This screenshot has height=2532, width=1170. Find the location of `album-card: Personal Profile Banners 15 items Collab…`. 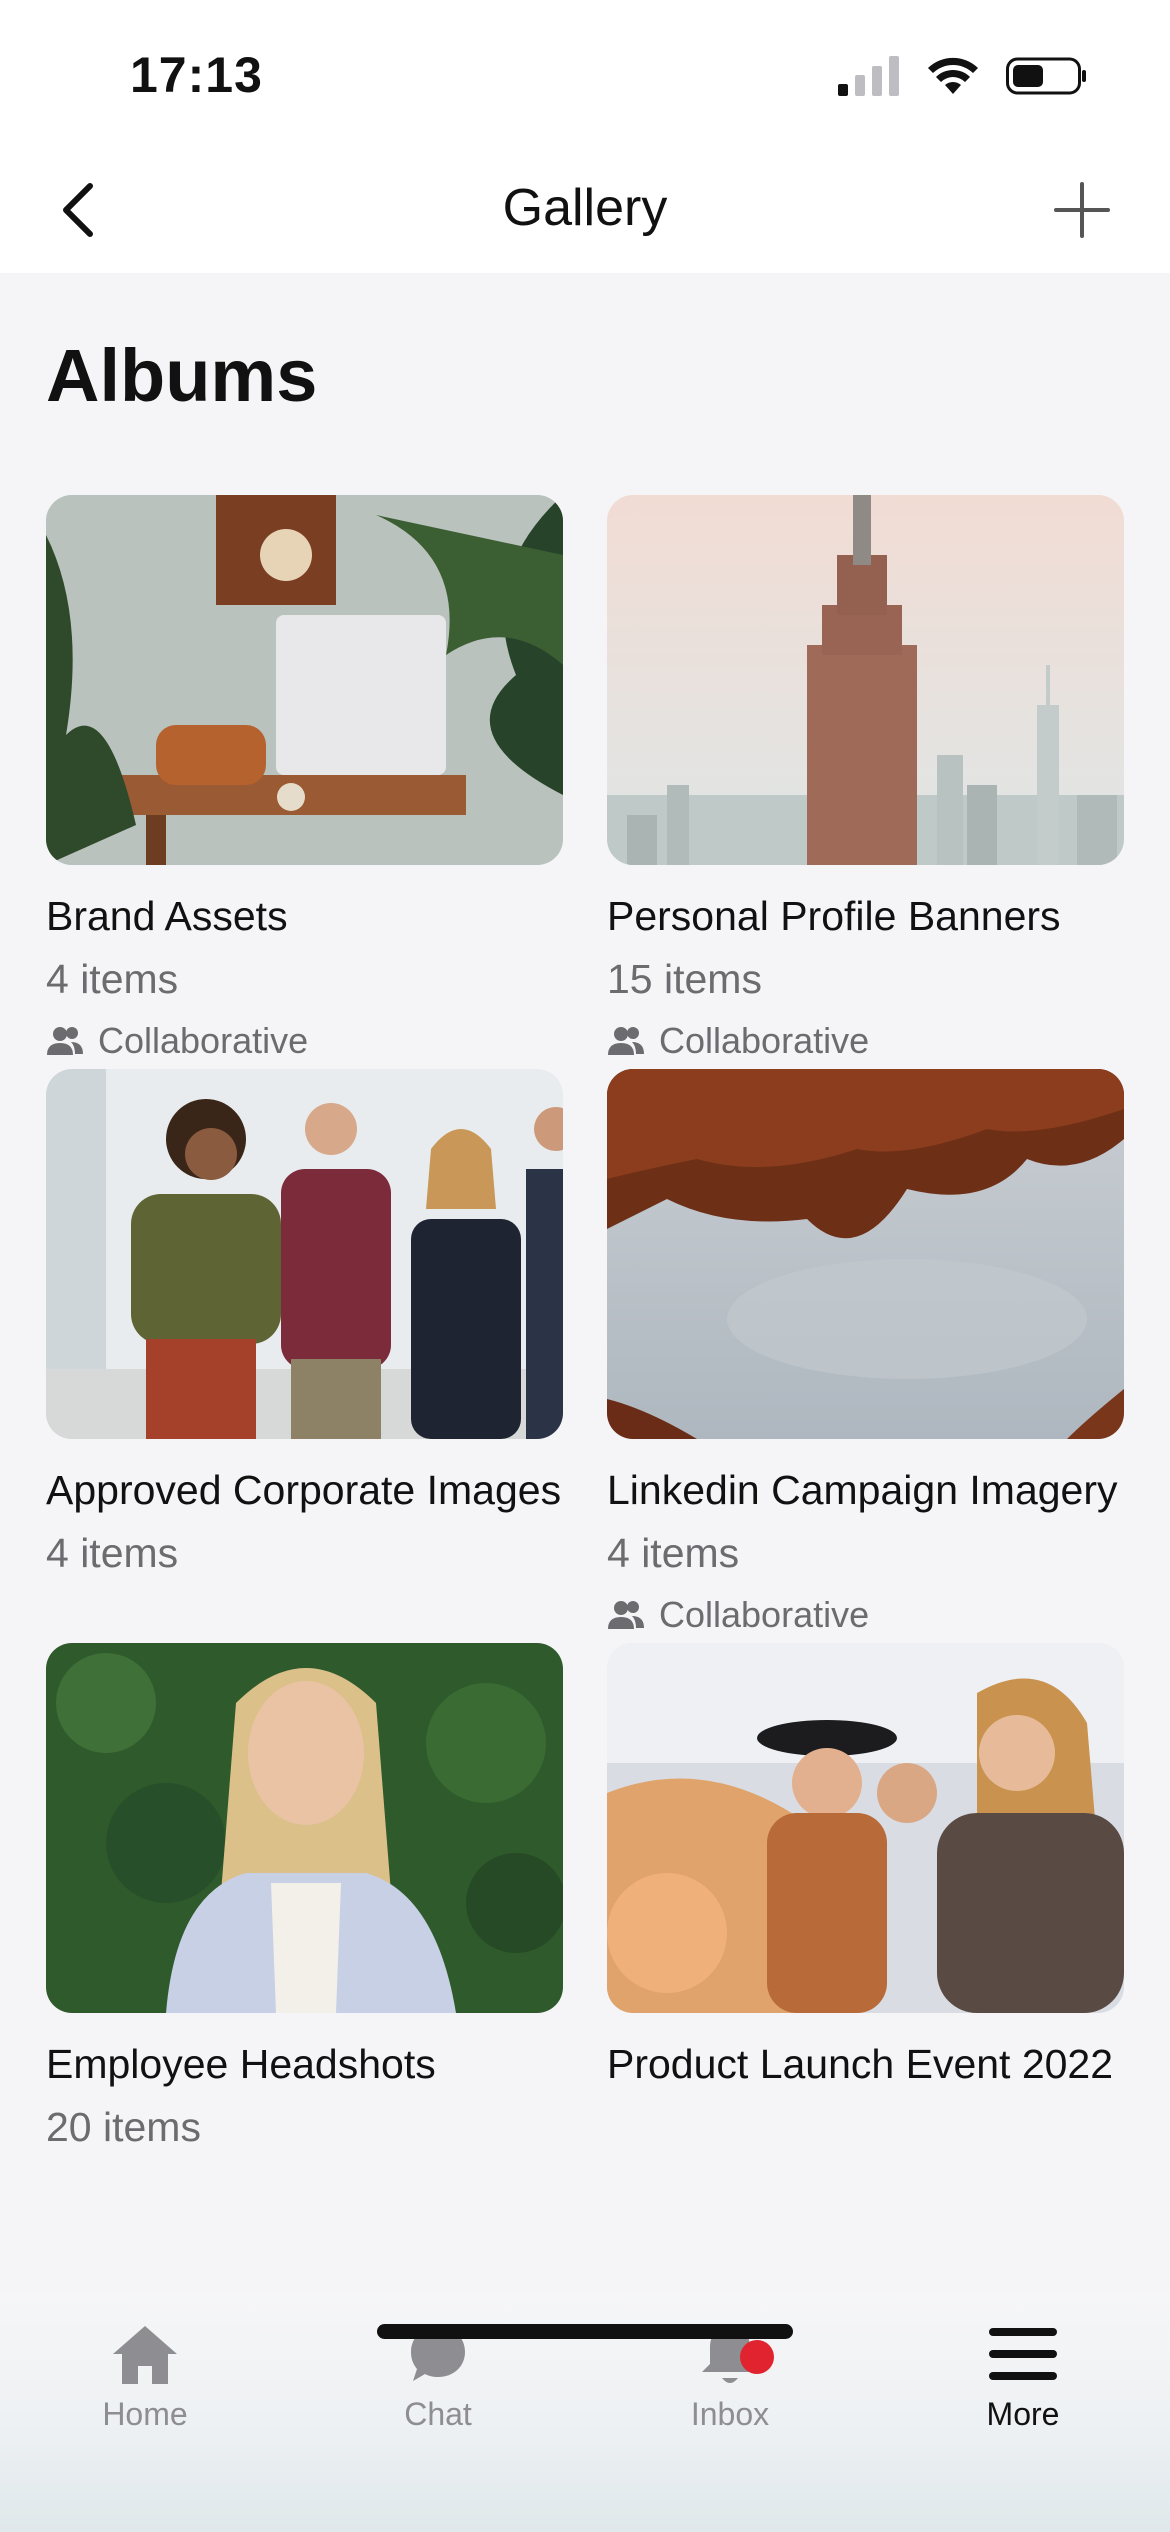

album-card: Personal Profile Banners 15 items Collab… is located at coordinates (865, 782).